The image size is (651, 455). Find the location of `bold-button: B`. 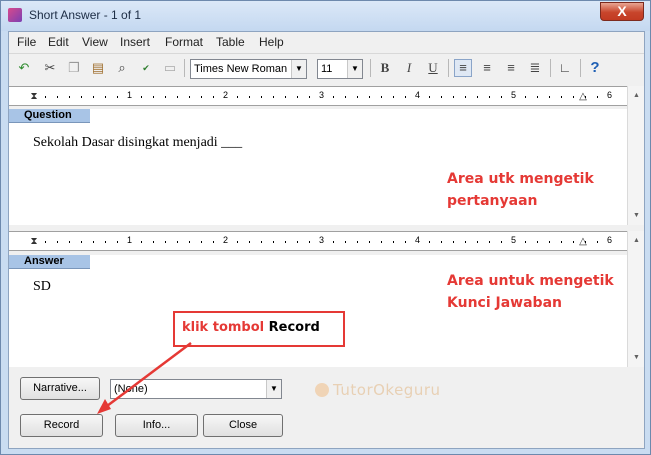

bold-button: B is located at coordinates (385, 68).